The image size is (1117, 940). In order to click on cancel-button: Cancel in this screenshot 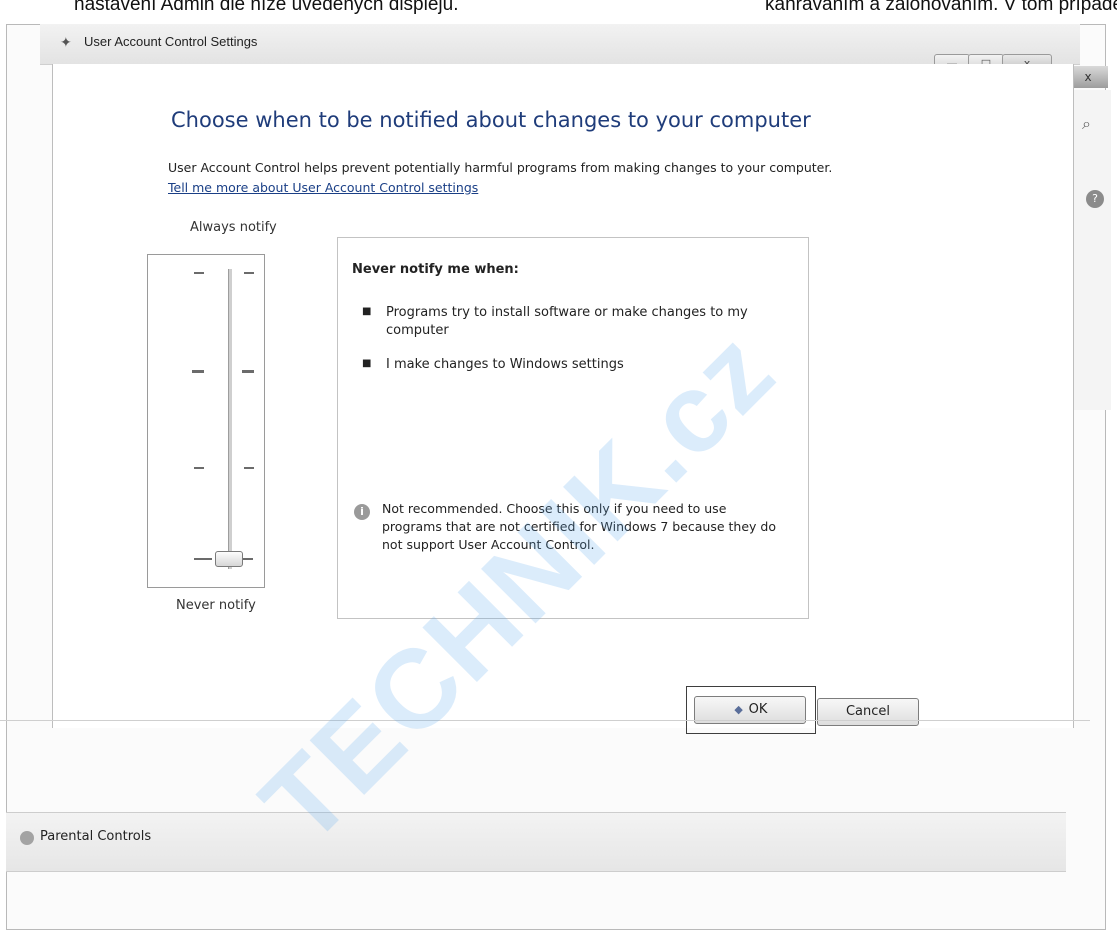, I will do `click(868, 712)`.